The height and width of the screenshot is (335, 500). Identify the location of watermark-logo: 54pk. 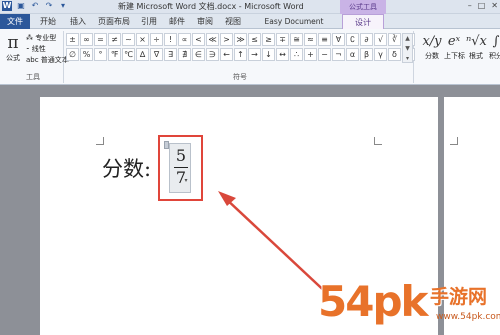
(373, 301).